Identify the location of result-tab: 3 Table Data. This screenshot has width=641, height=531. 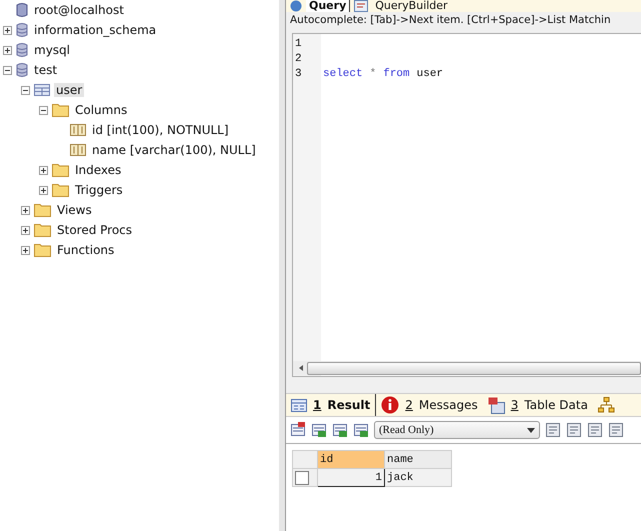
(537, 405).